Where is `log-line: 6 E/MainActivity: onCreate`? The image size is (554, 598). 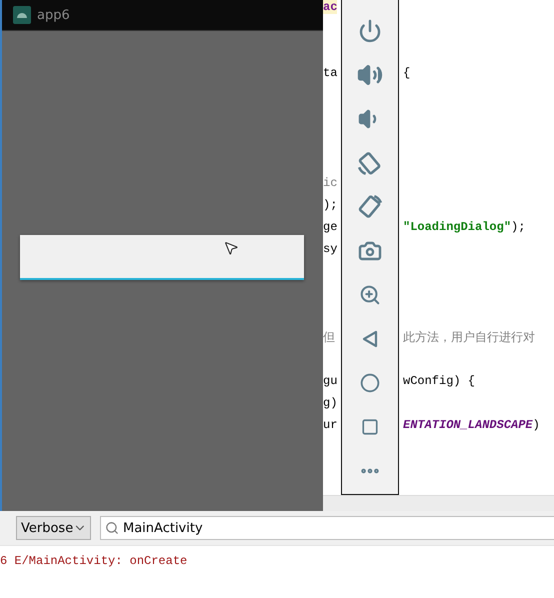 log-line: 6 E/MainActivity: onCreate is located at coordinates (94, 561).